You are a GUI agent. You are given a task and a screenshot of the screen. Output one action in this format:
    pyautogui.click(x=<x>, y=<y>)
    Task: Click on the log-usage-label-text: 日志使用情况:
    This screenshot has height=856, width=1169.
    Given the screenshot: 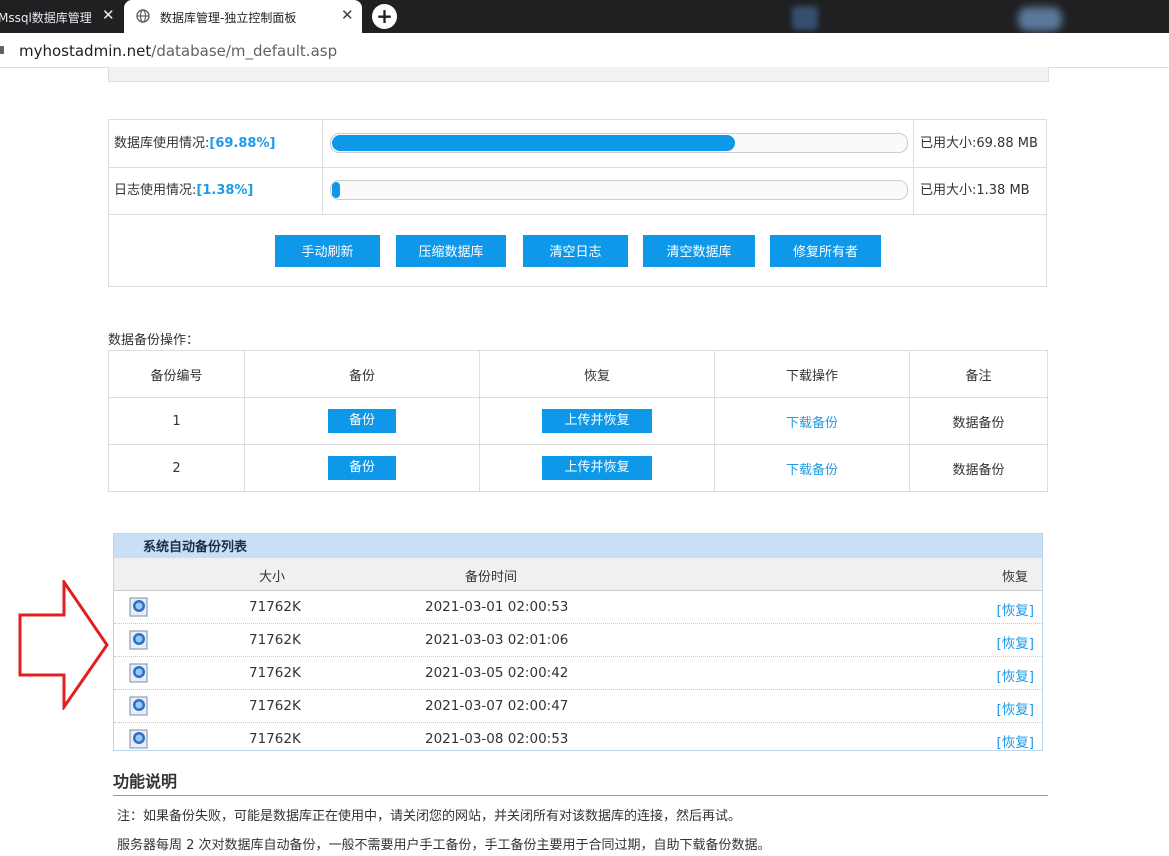 What is the action you would take?
    pyautogui.click(x=155, y=190)
    